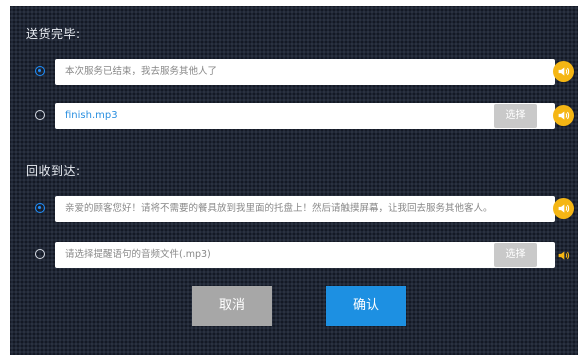 The height and width of the screenshot is (355, 587). I want to click on delivery-pick-button: 选择, so click(515, 116).